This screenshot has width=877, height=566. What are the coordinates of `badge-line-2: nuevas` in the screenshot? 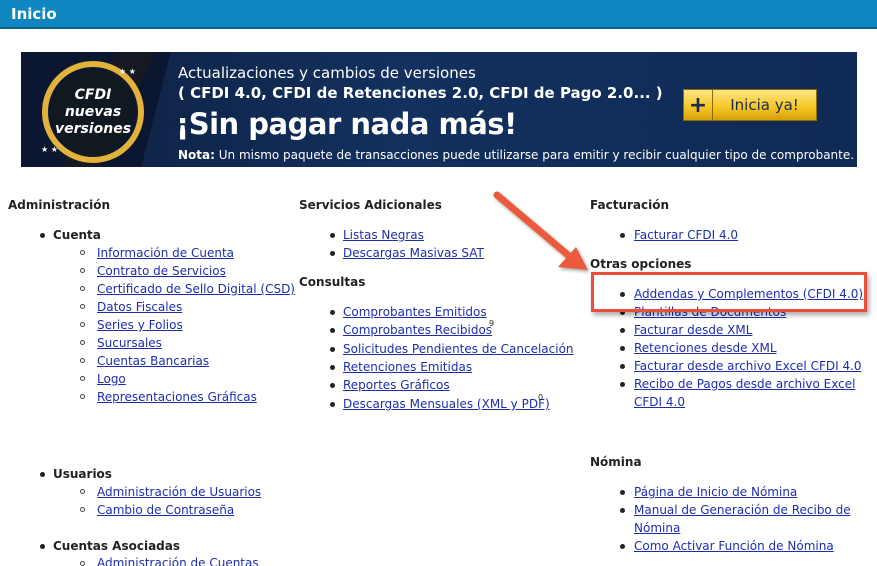 It's located at (93, 112).